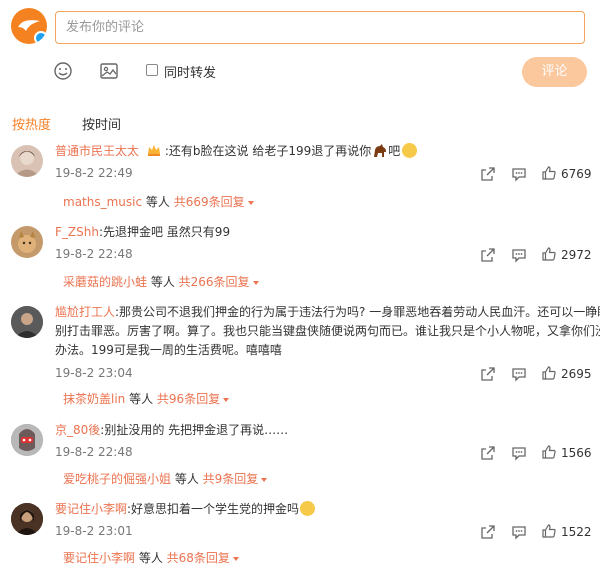 The width and height of the screenshot is (600, 584). What do you see at coordinates (153, 150) in the screenshot?
I see `crown-badge-icon` at bounding box center [153, 150].